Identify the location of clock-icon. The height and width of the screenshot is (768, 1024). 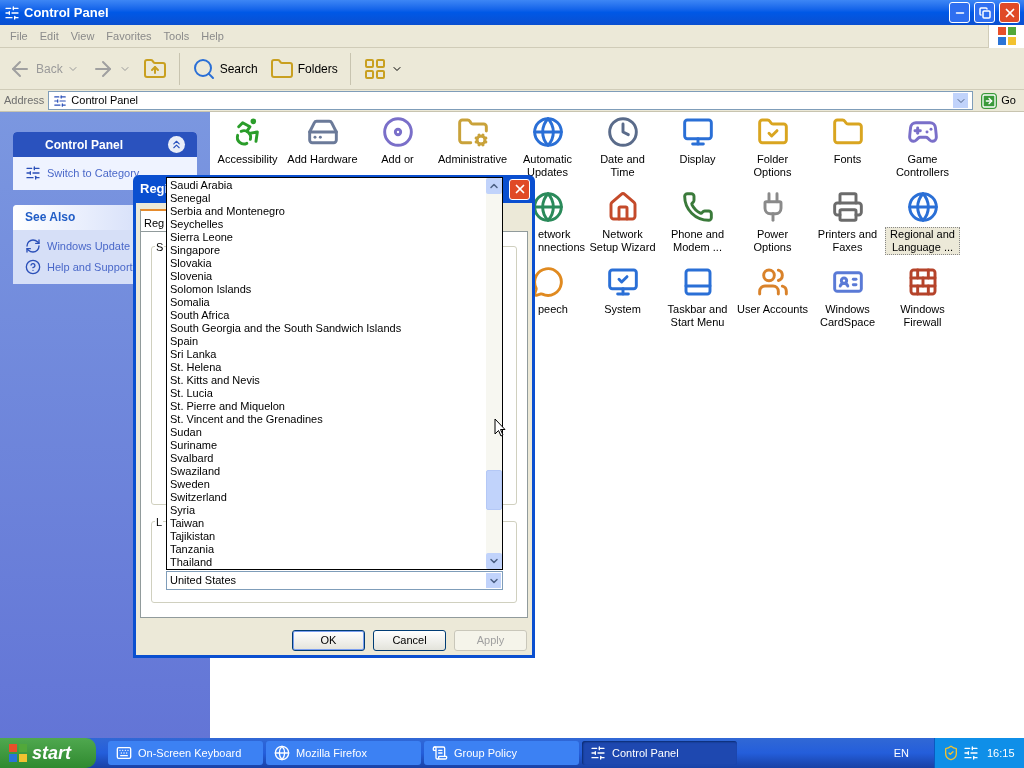
(622, 132).